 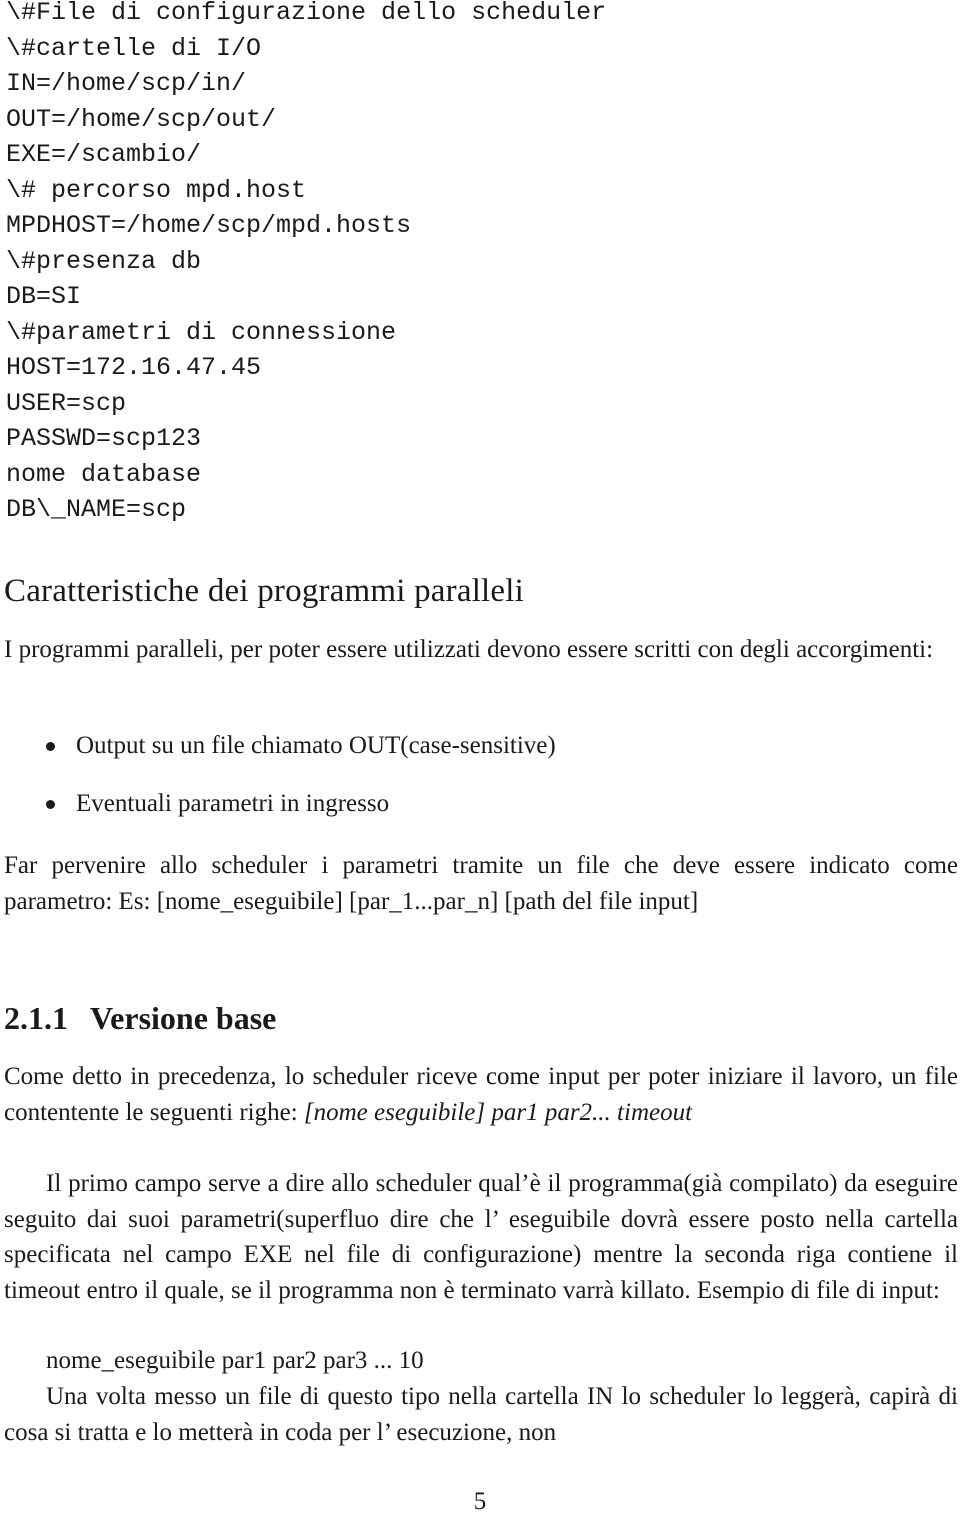 I want to click on config-line: USER=scp, so click(x=66, y=403).